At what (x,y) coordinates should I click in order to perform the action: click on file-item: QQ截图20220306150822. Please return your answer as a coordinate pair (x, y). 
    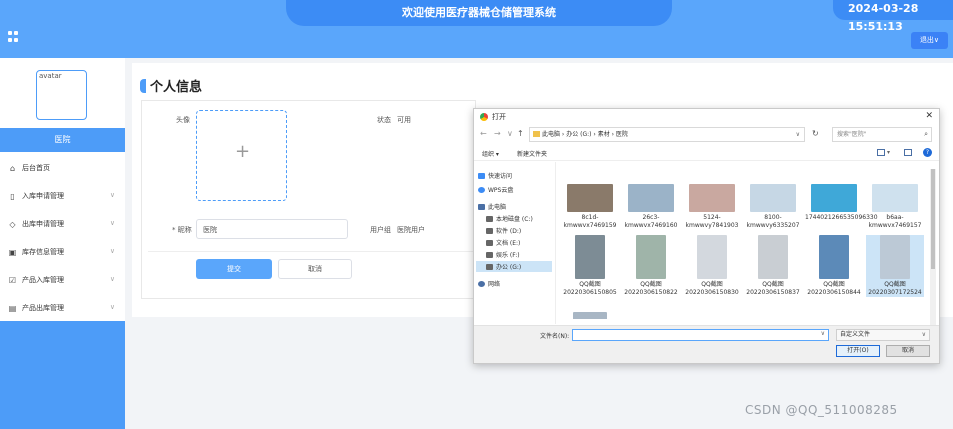
    Looking at the image, I should click on (651, 266).